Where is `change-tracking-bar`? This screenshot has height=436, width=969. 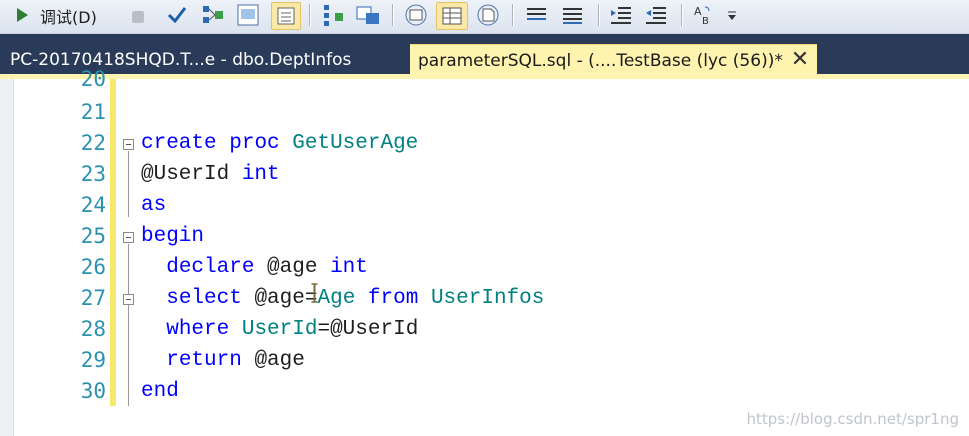
change-tracking-bar is located at coordinates (113, 242).